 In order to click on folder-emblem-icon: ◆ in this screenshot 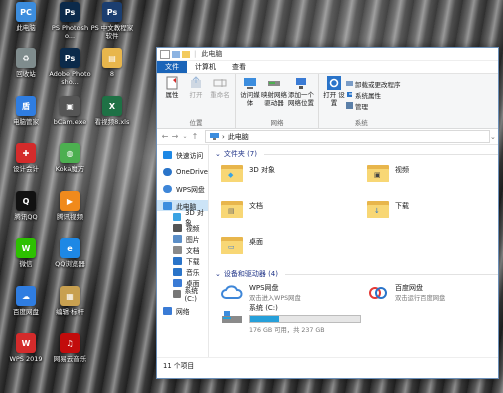, I will do `click(230, 175)`.